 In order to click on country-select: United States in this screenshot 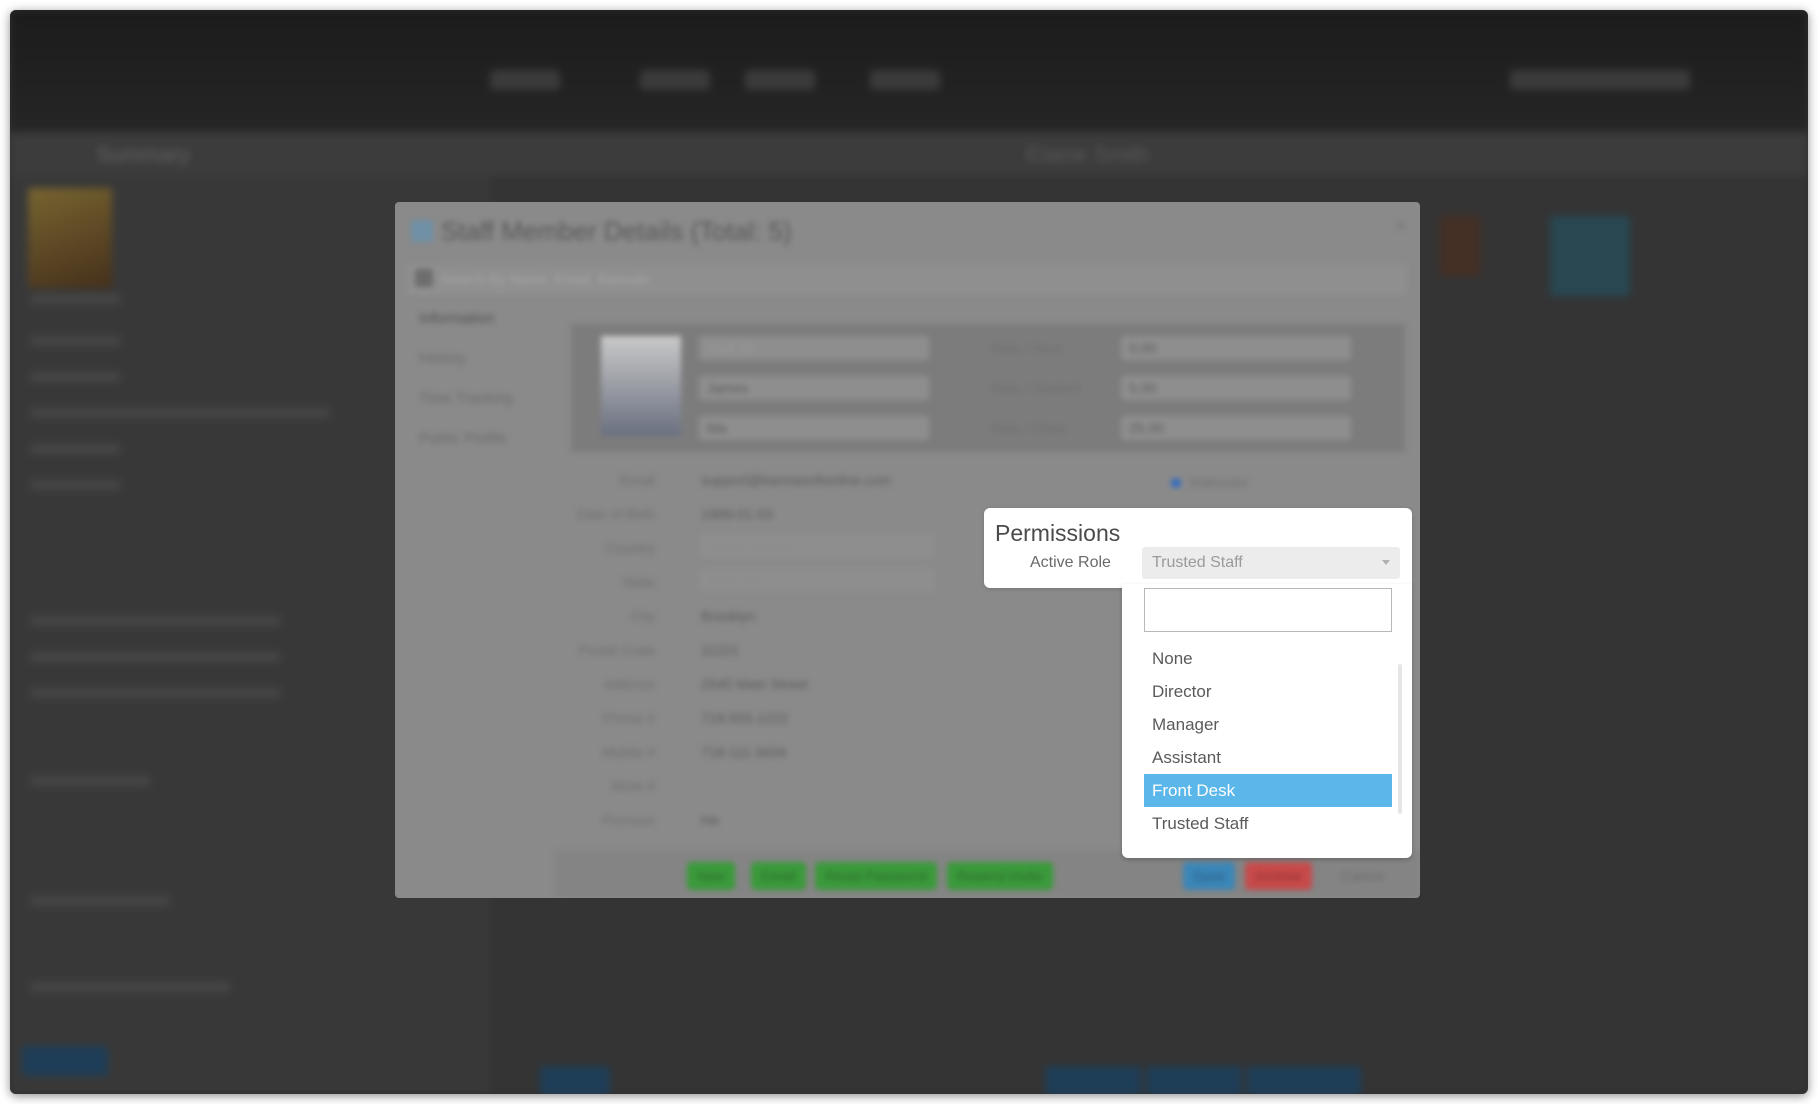, I will do `click(817, 546)`.